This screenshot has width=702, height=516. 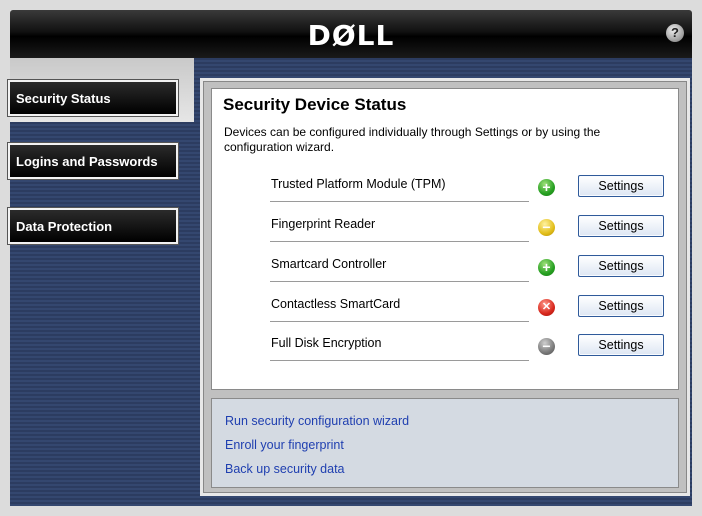 What do you see at coordinates (621, 306) in the screenshot?
I see `settings-button-contactless: Settings` at bounding box center [621, 306].